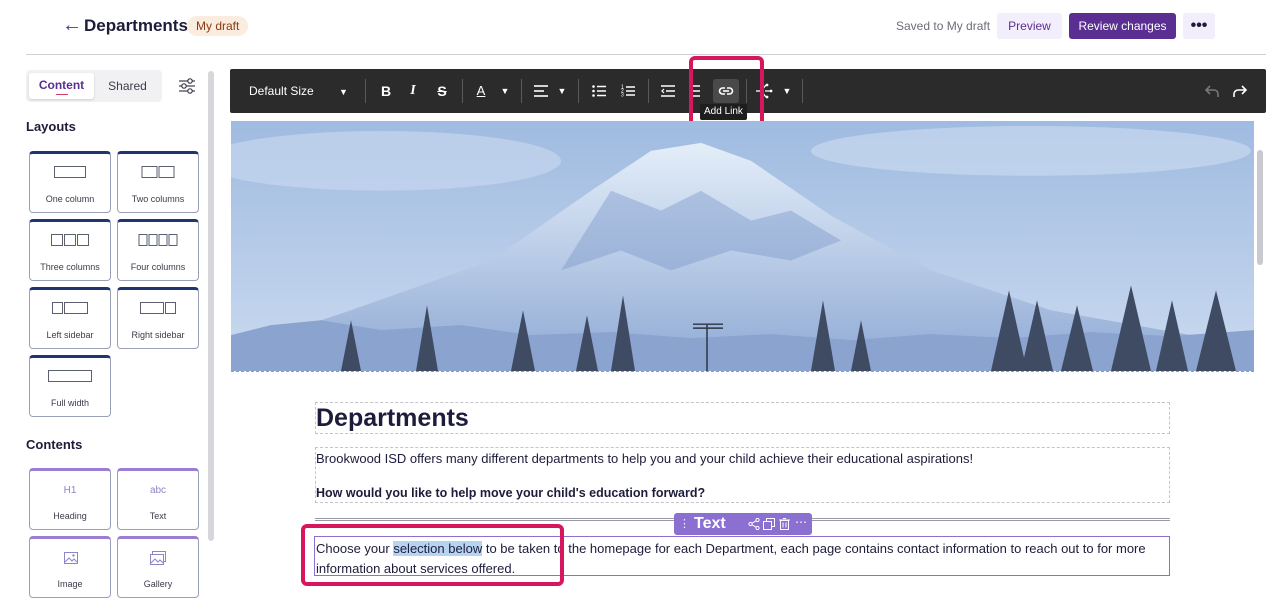 The height and width of the screenshot is (606, 1280). What do you see at coordinates (599, 91) in the screenshot?
I see `bullet-list-icon` at bounding box center [599, 91].